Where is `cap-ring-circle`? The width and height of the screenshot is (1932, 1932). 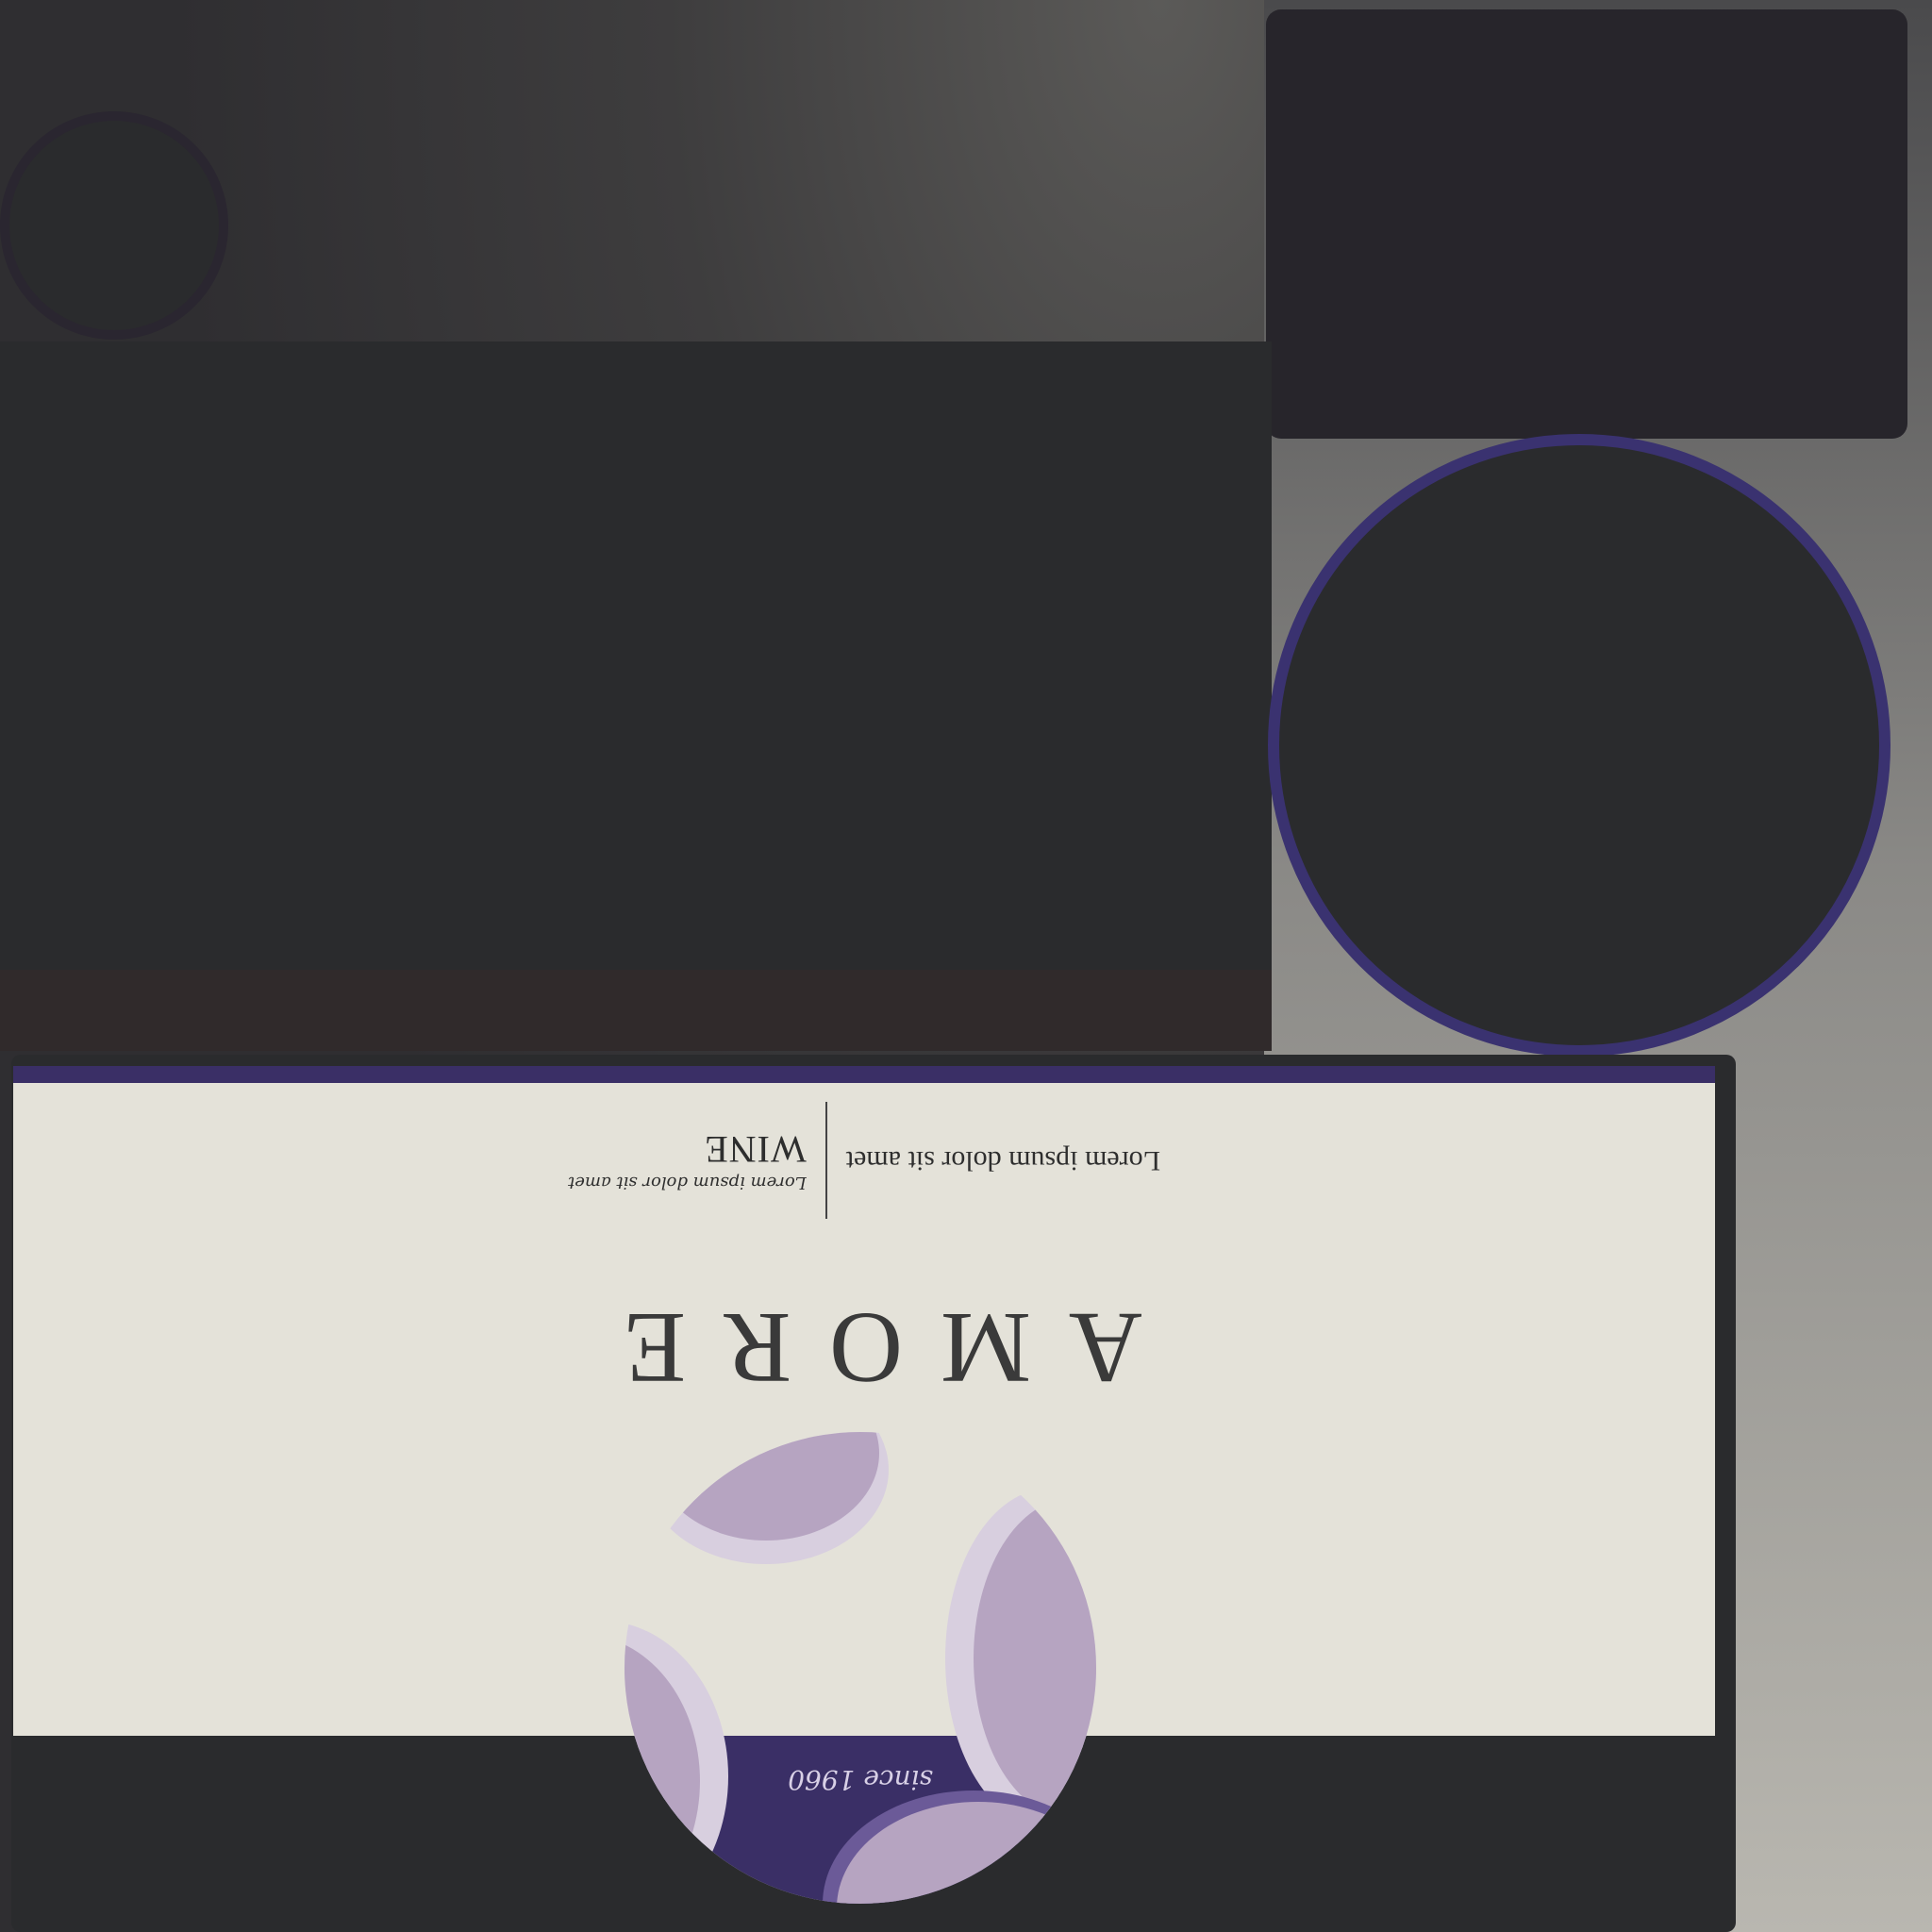
cap-ring-circle is located at coordinates (1579, 746).